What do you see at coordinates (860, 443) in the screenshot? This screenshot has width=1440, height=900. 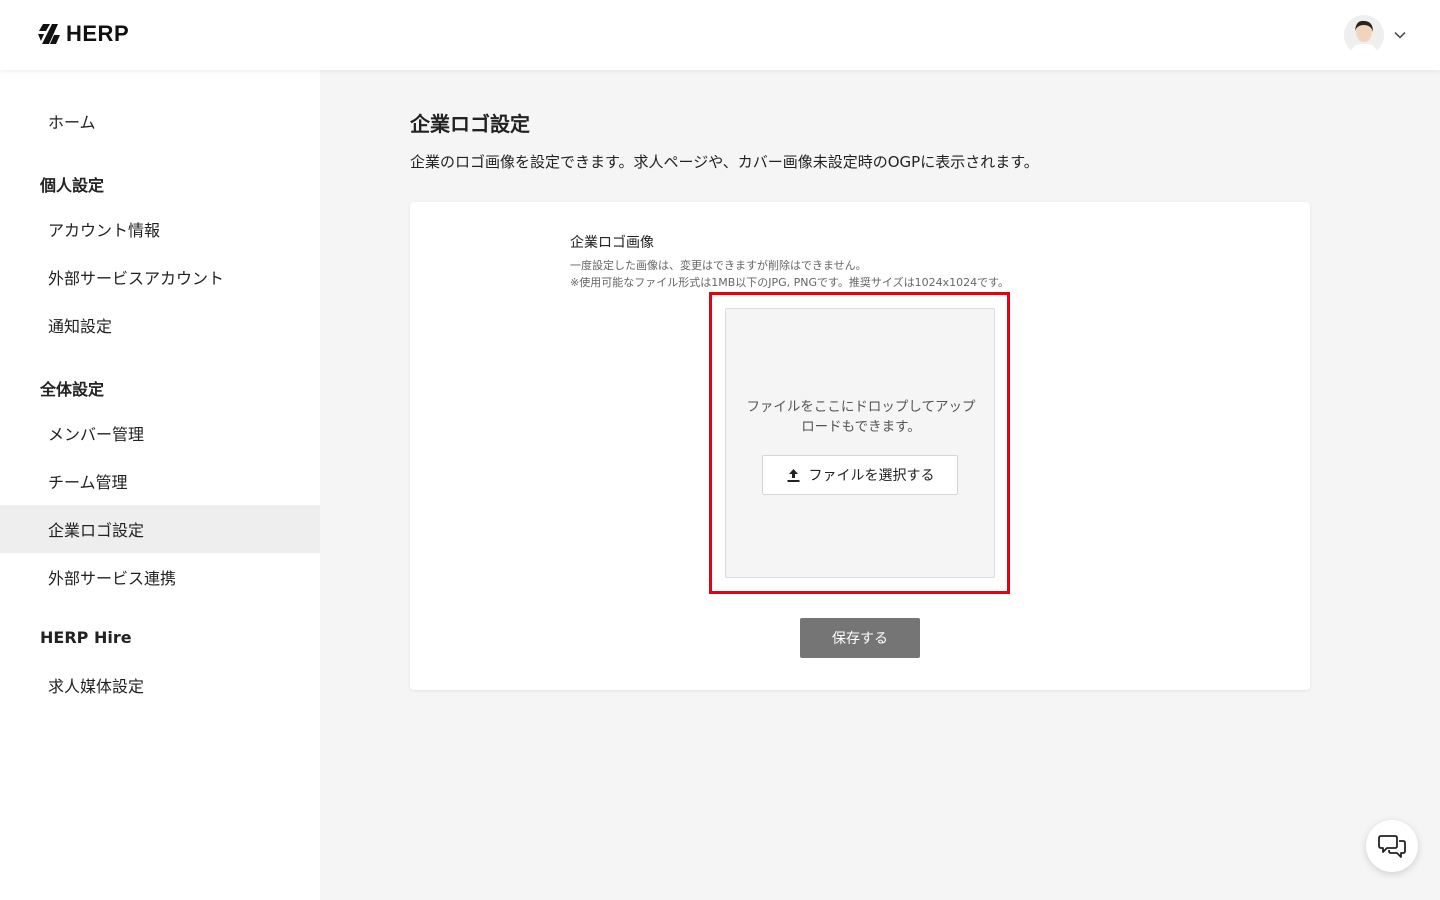 I see `file-dropzone: ファイルをここにドロップしてアップロードもできます。 ファイルを選択する` at bounding box center [860, 443].